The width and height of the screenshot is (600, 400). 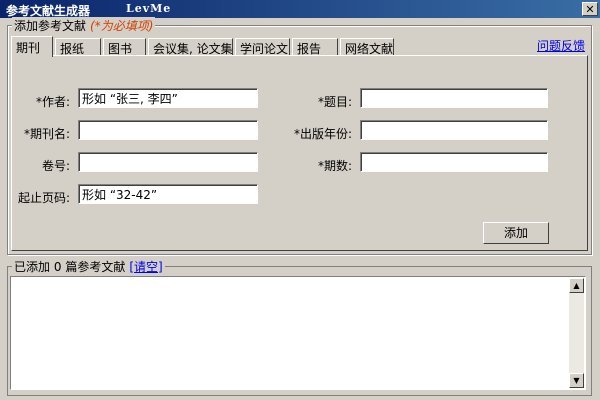 What do you see at coordinates (46, 134) in the screenshot?
I see `journal-label: *期刊名:` at bounding box center [46, 134].